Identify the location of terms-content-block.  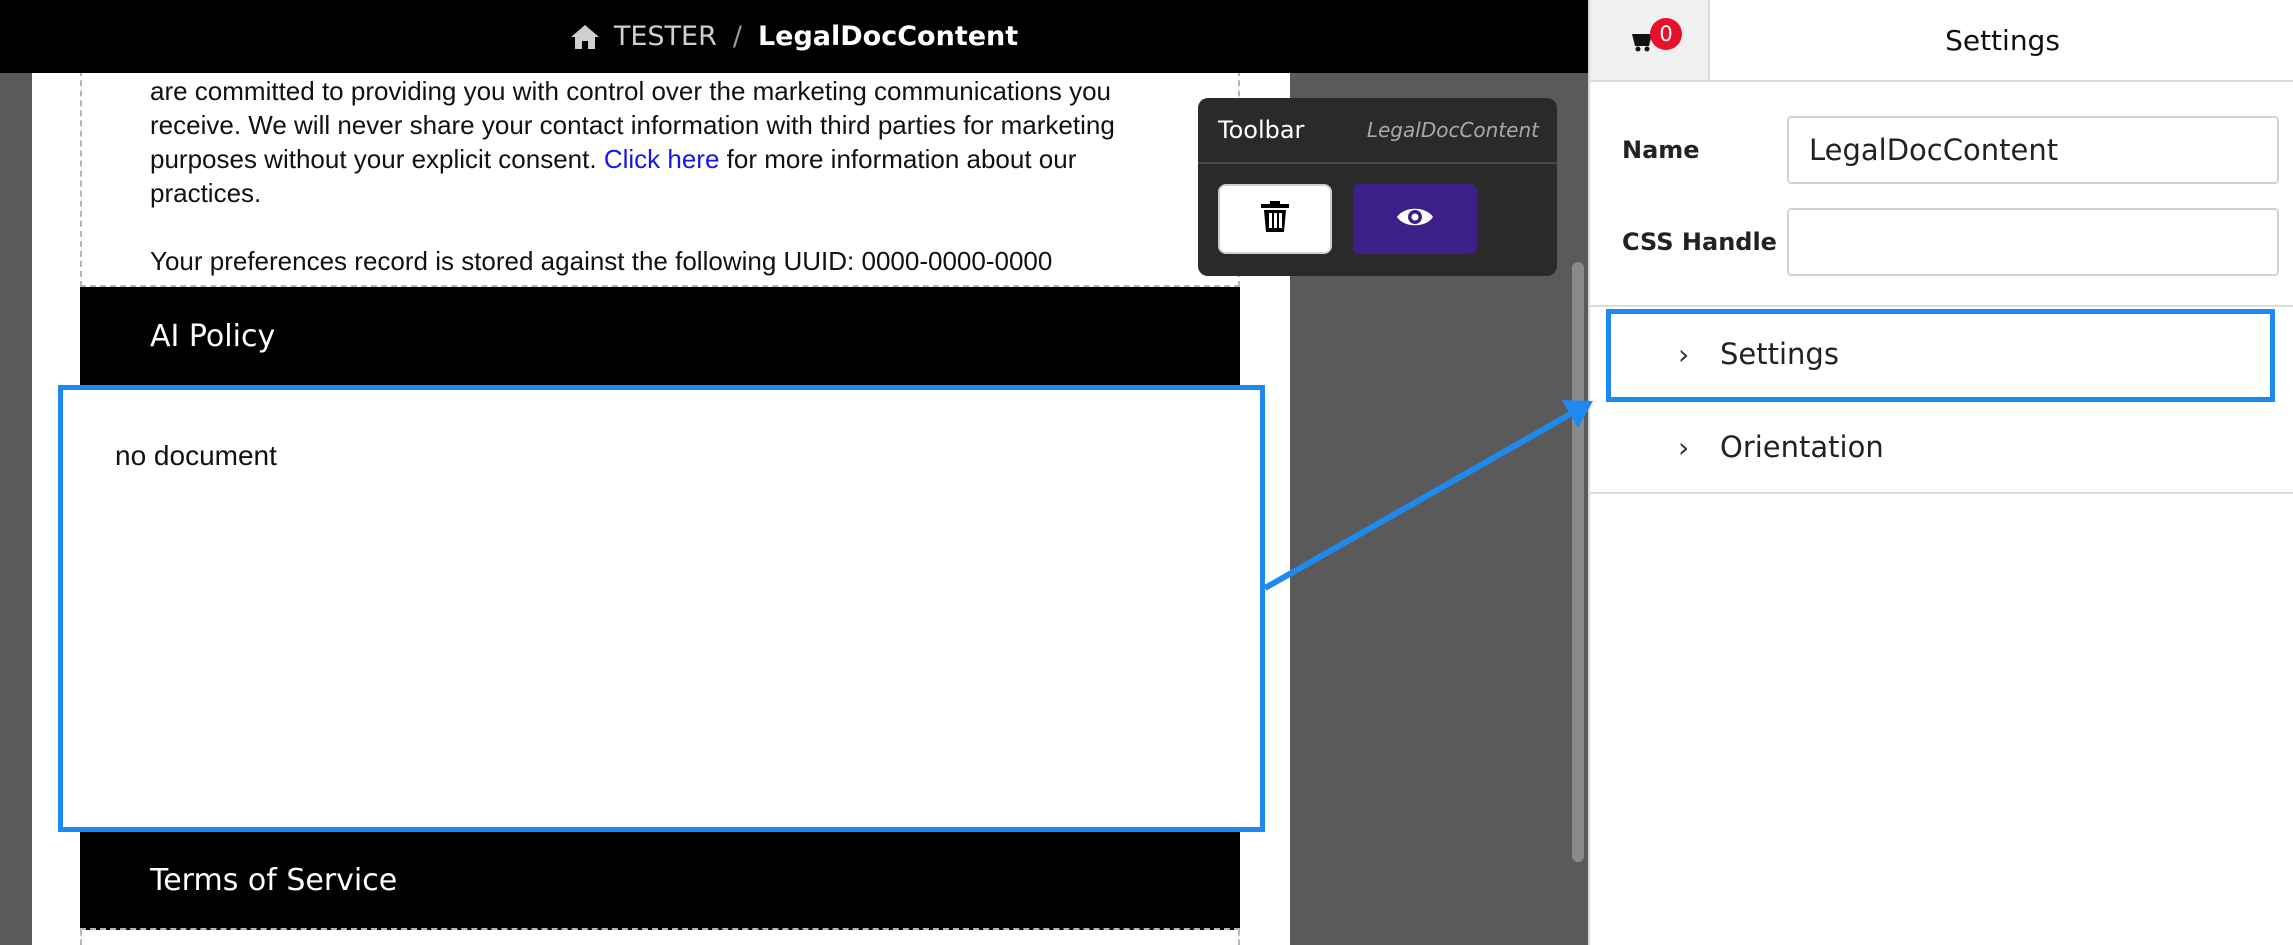
(660, 937).